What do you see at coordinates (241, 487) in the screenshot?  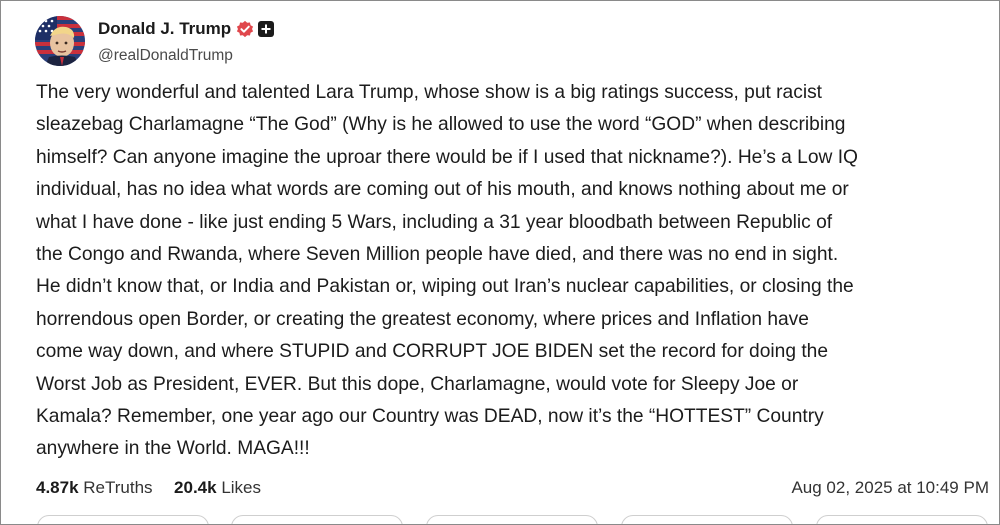 I see `likes-label: Likes` at bounding box center [241, 487].